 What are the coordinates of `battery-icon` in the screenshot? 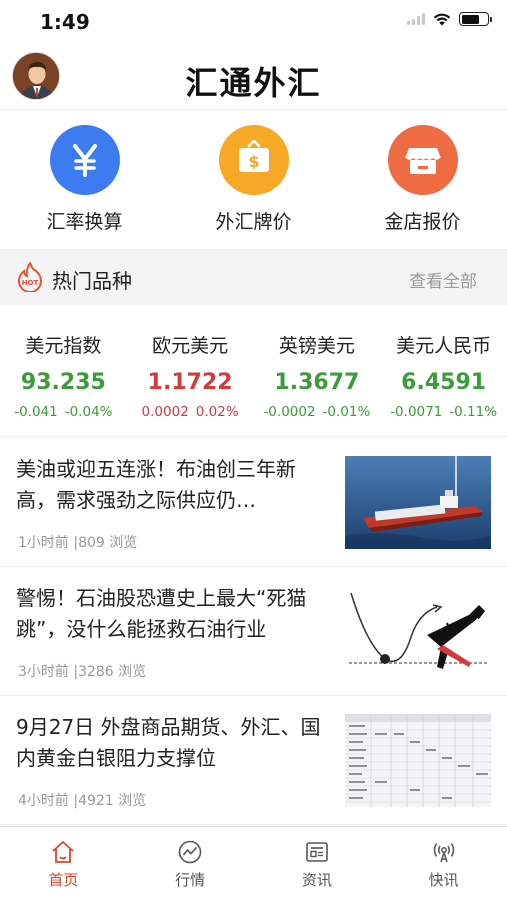 It's located at (475, 19).